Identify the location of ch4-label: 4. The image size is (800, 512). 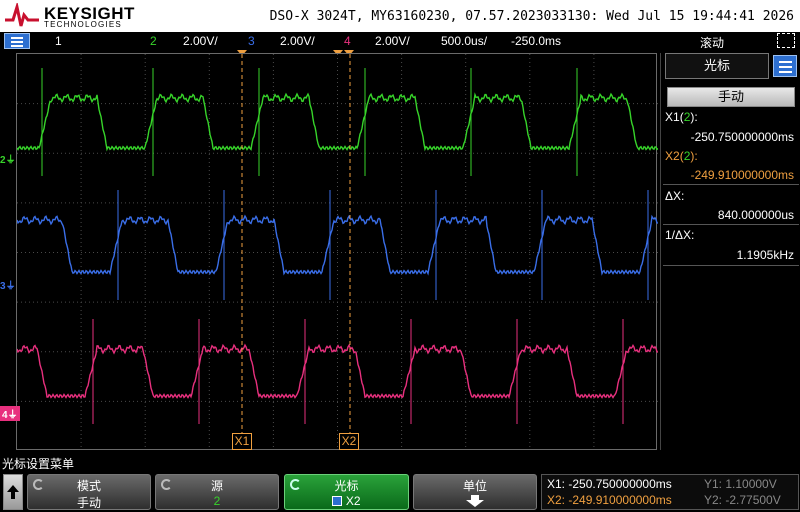
(347, 41).